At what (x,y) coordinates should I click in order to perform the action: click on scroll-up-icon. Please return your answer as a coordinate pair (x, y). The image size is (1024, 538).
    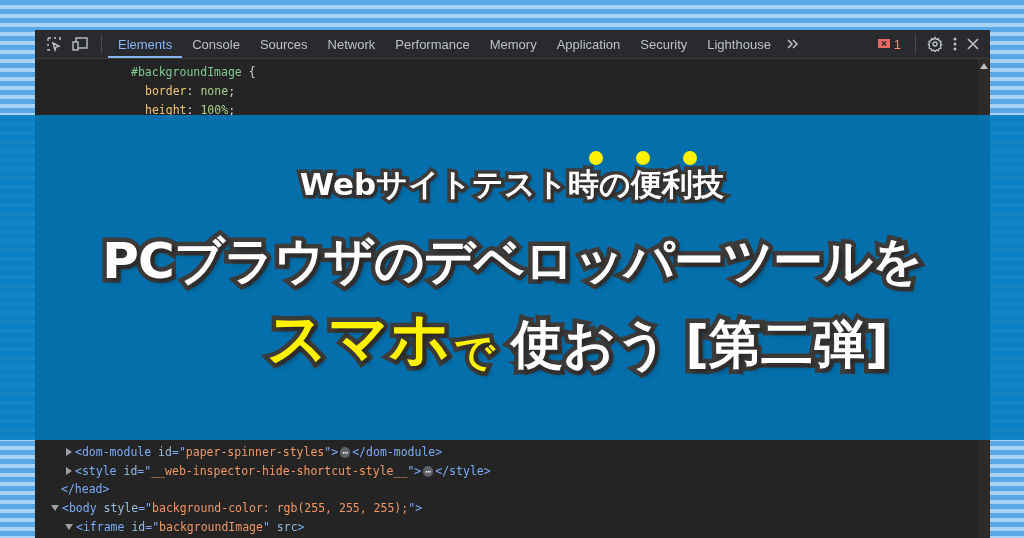
    Looking at the image, I should click on (984, 66).